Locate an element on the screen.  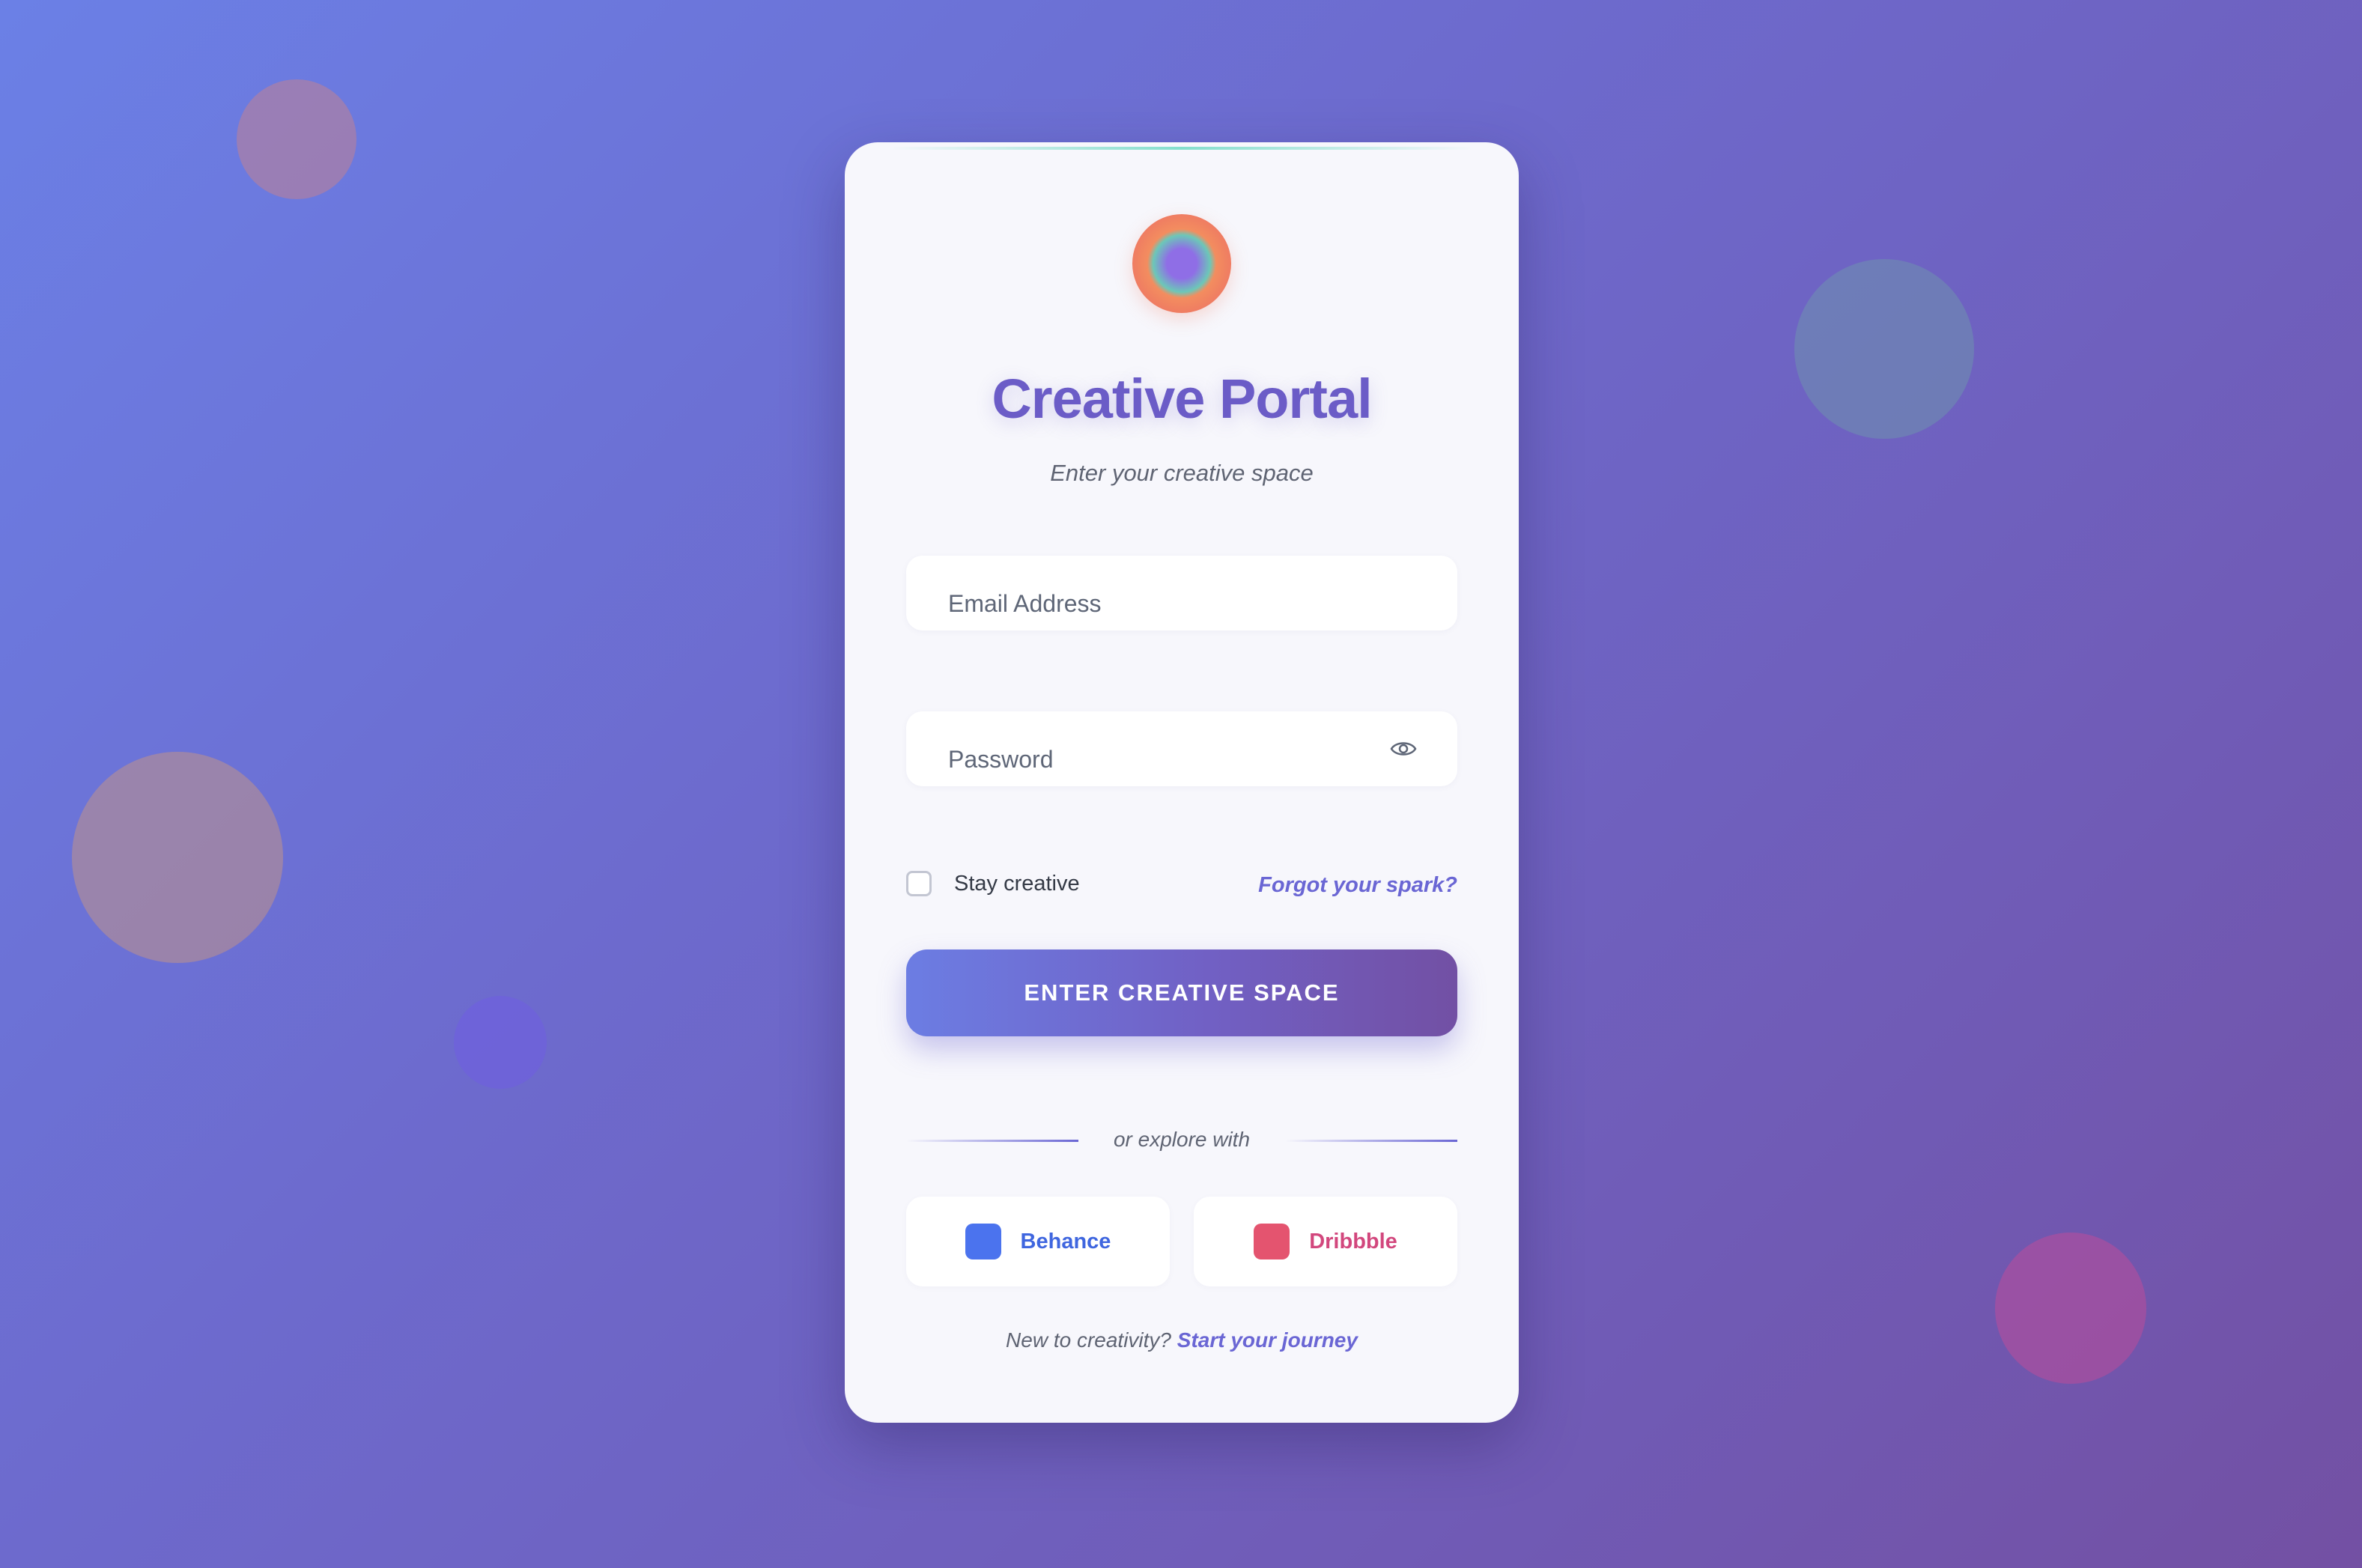
dribbble-button: Dribbble is located at coordinates (1325, 1241).